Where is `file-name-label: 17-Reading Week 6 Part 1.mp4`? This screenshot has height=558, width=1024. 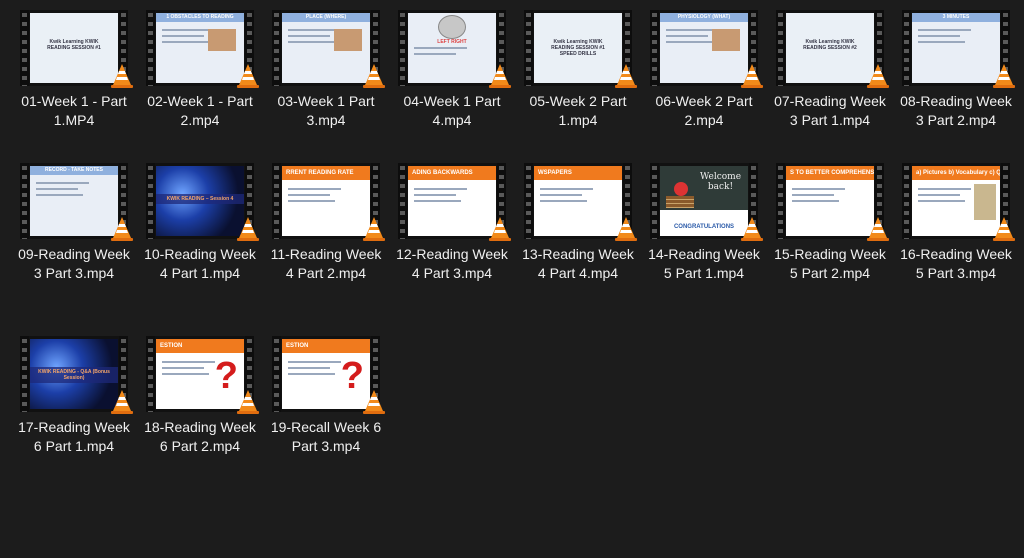
file-name-label: 17-Reading Week 6 Part 1.mp4 is located at coordinates (74, 436).